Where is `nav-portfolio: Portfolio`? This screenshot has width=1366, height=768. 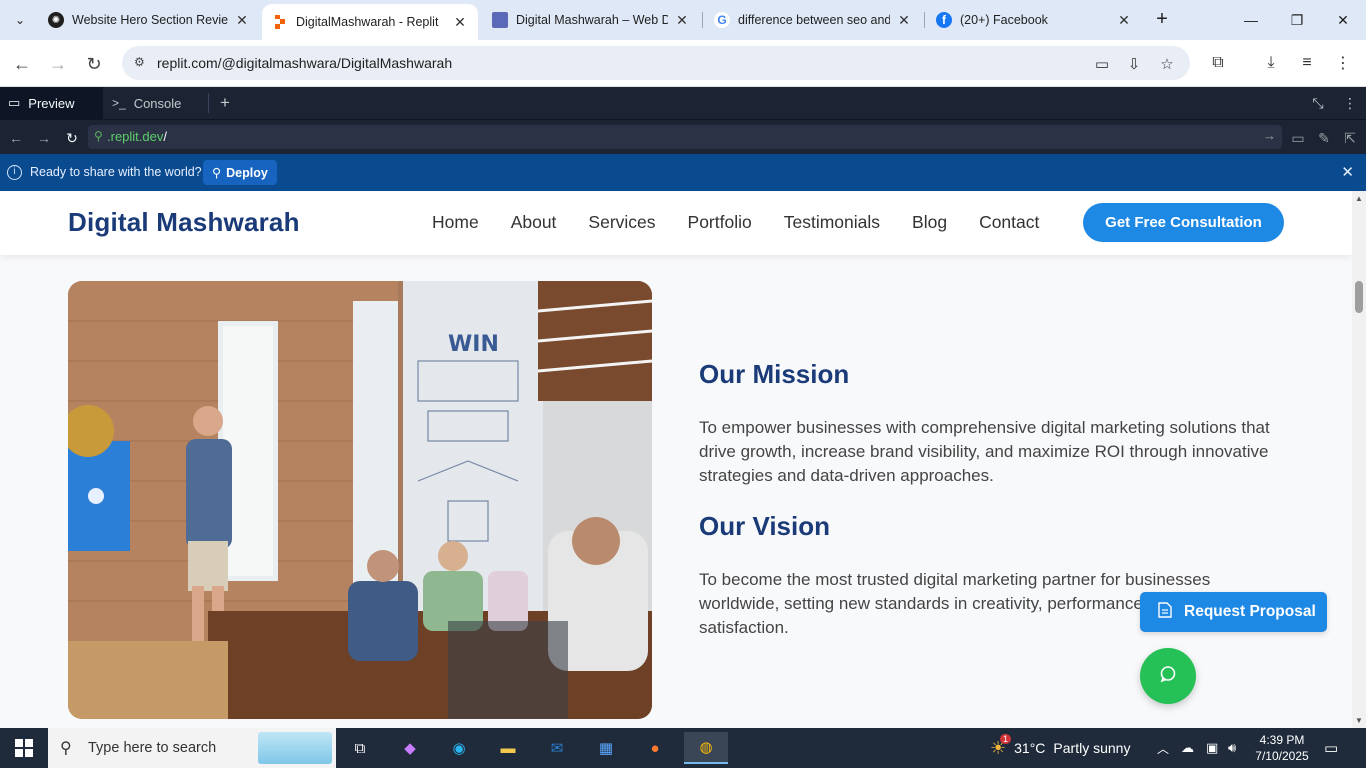 nav-portfolio: Portfolio is located at coordinates (720, 222).